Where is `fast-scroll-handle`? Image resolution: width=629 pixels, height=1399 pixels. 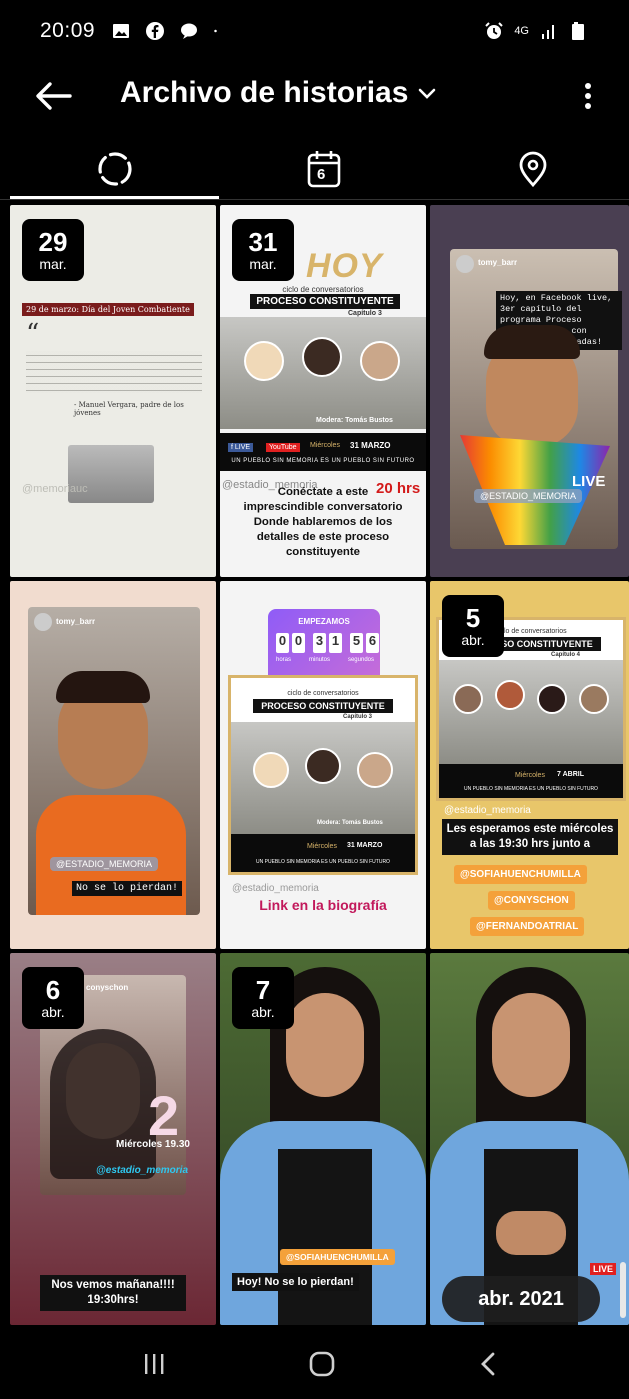 fast-scroll-handle is located at coordinates (623, 1290).